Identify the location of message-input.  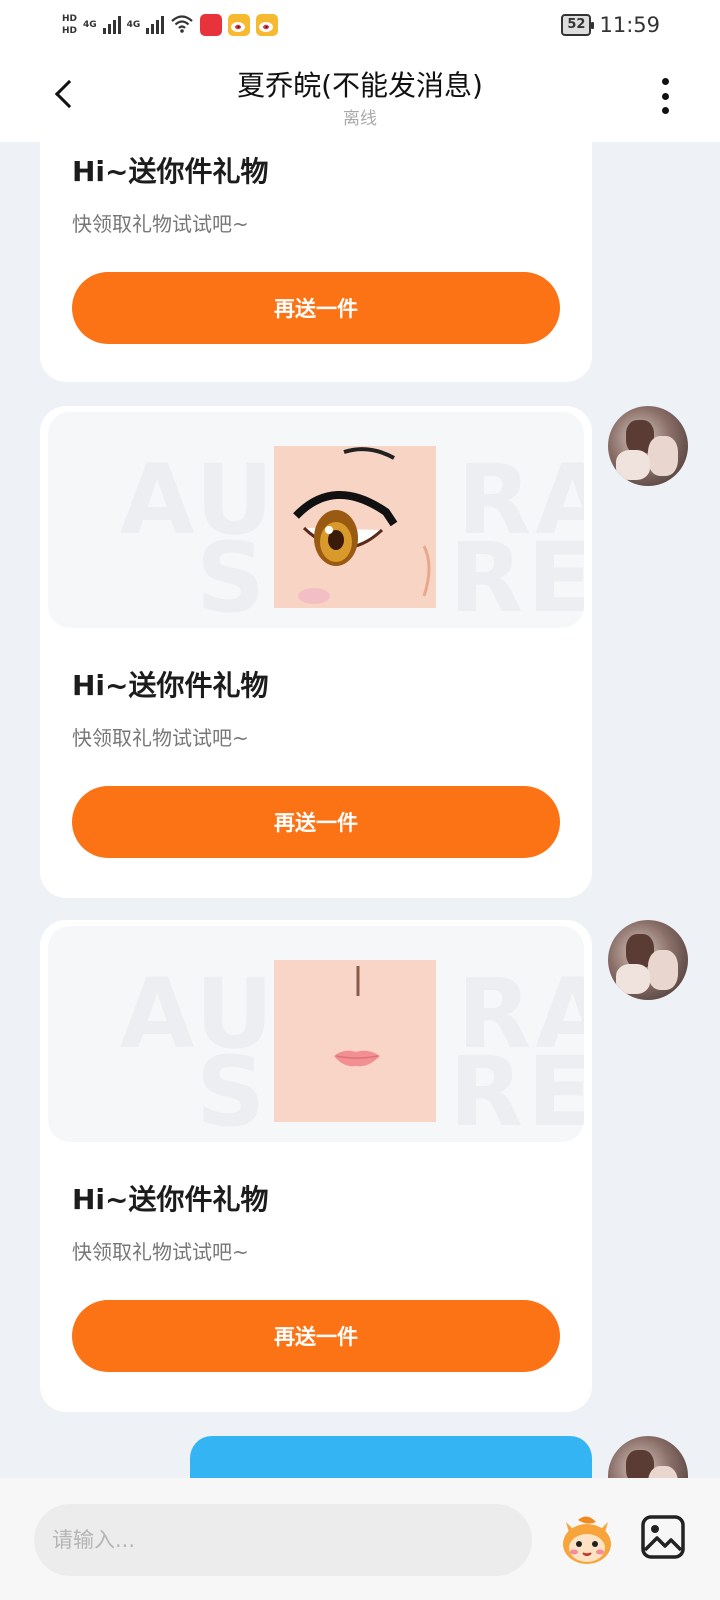
(283, 1540).